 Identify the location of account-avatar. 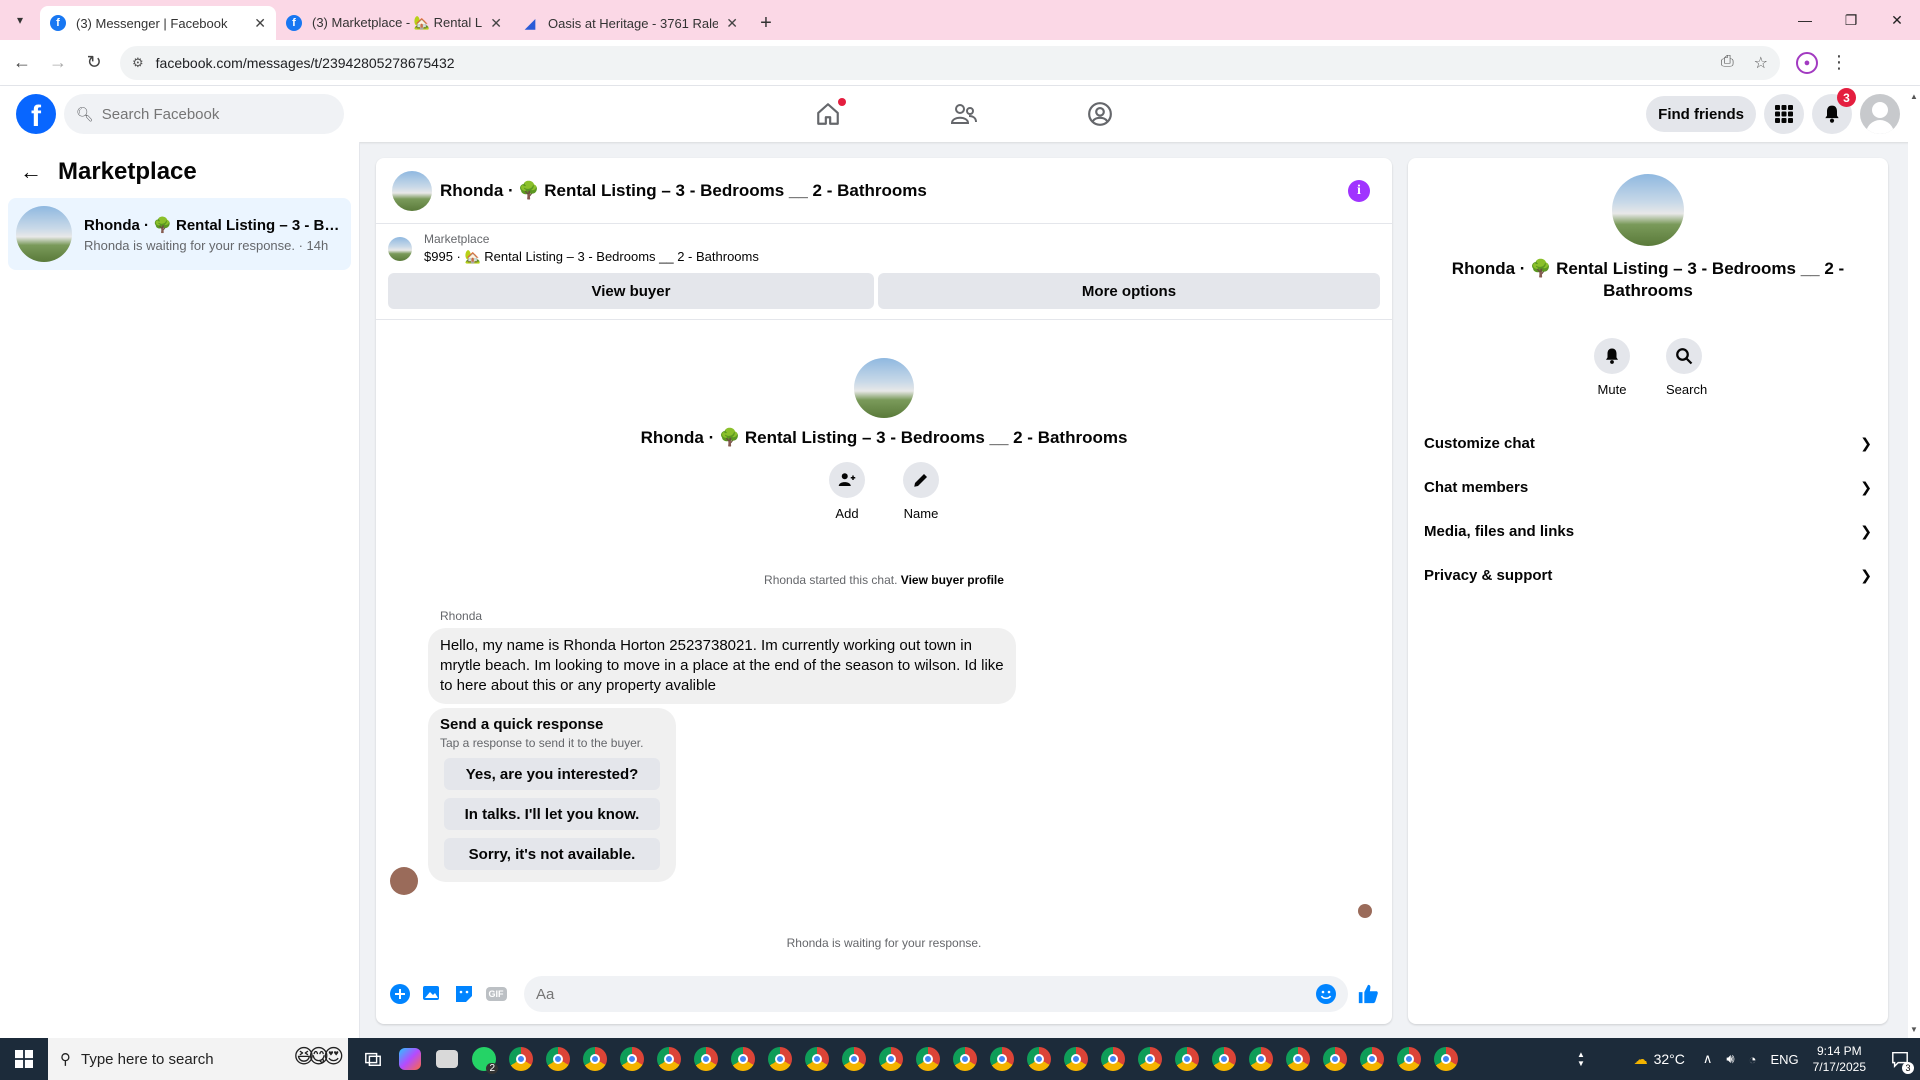
(1880, 114).